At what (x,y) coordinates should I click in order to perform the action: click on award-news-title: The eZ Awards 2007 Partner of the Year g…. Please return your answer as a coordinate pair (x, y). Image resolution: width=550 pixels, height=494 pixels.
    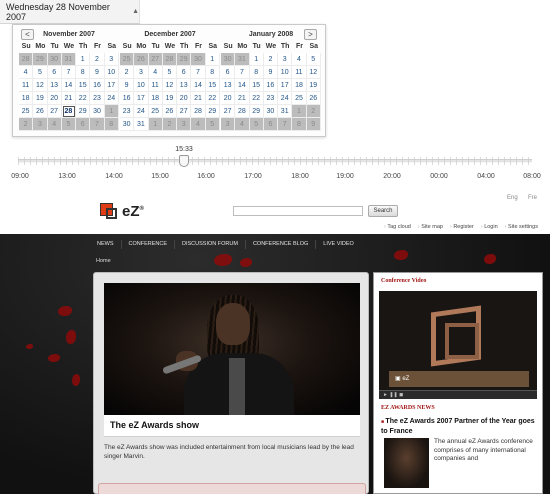
    Looking at the image, I should click on (459, 426).